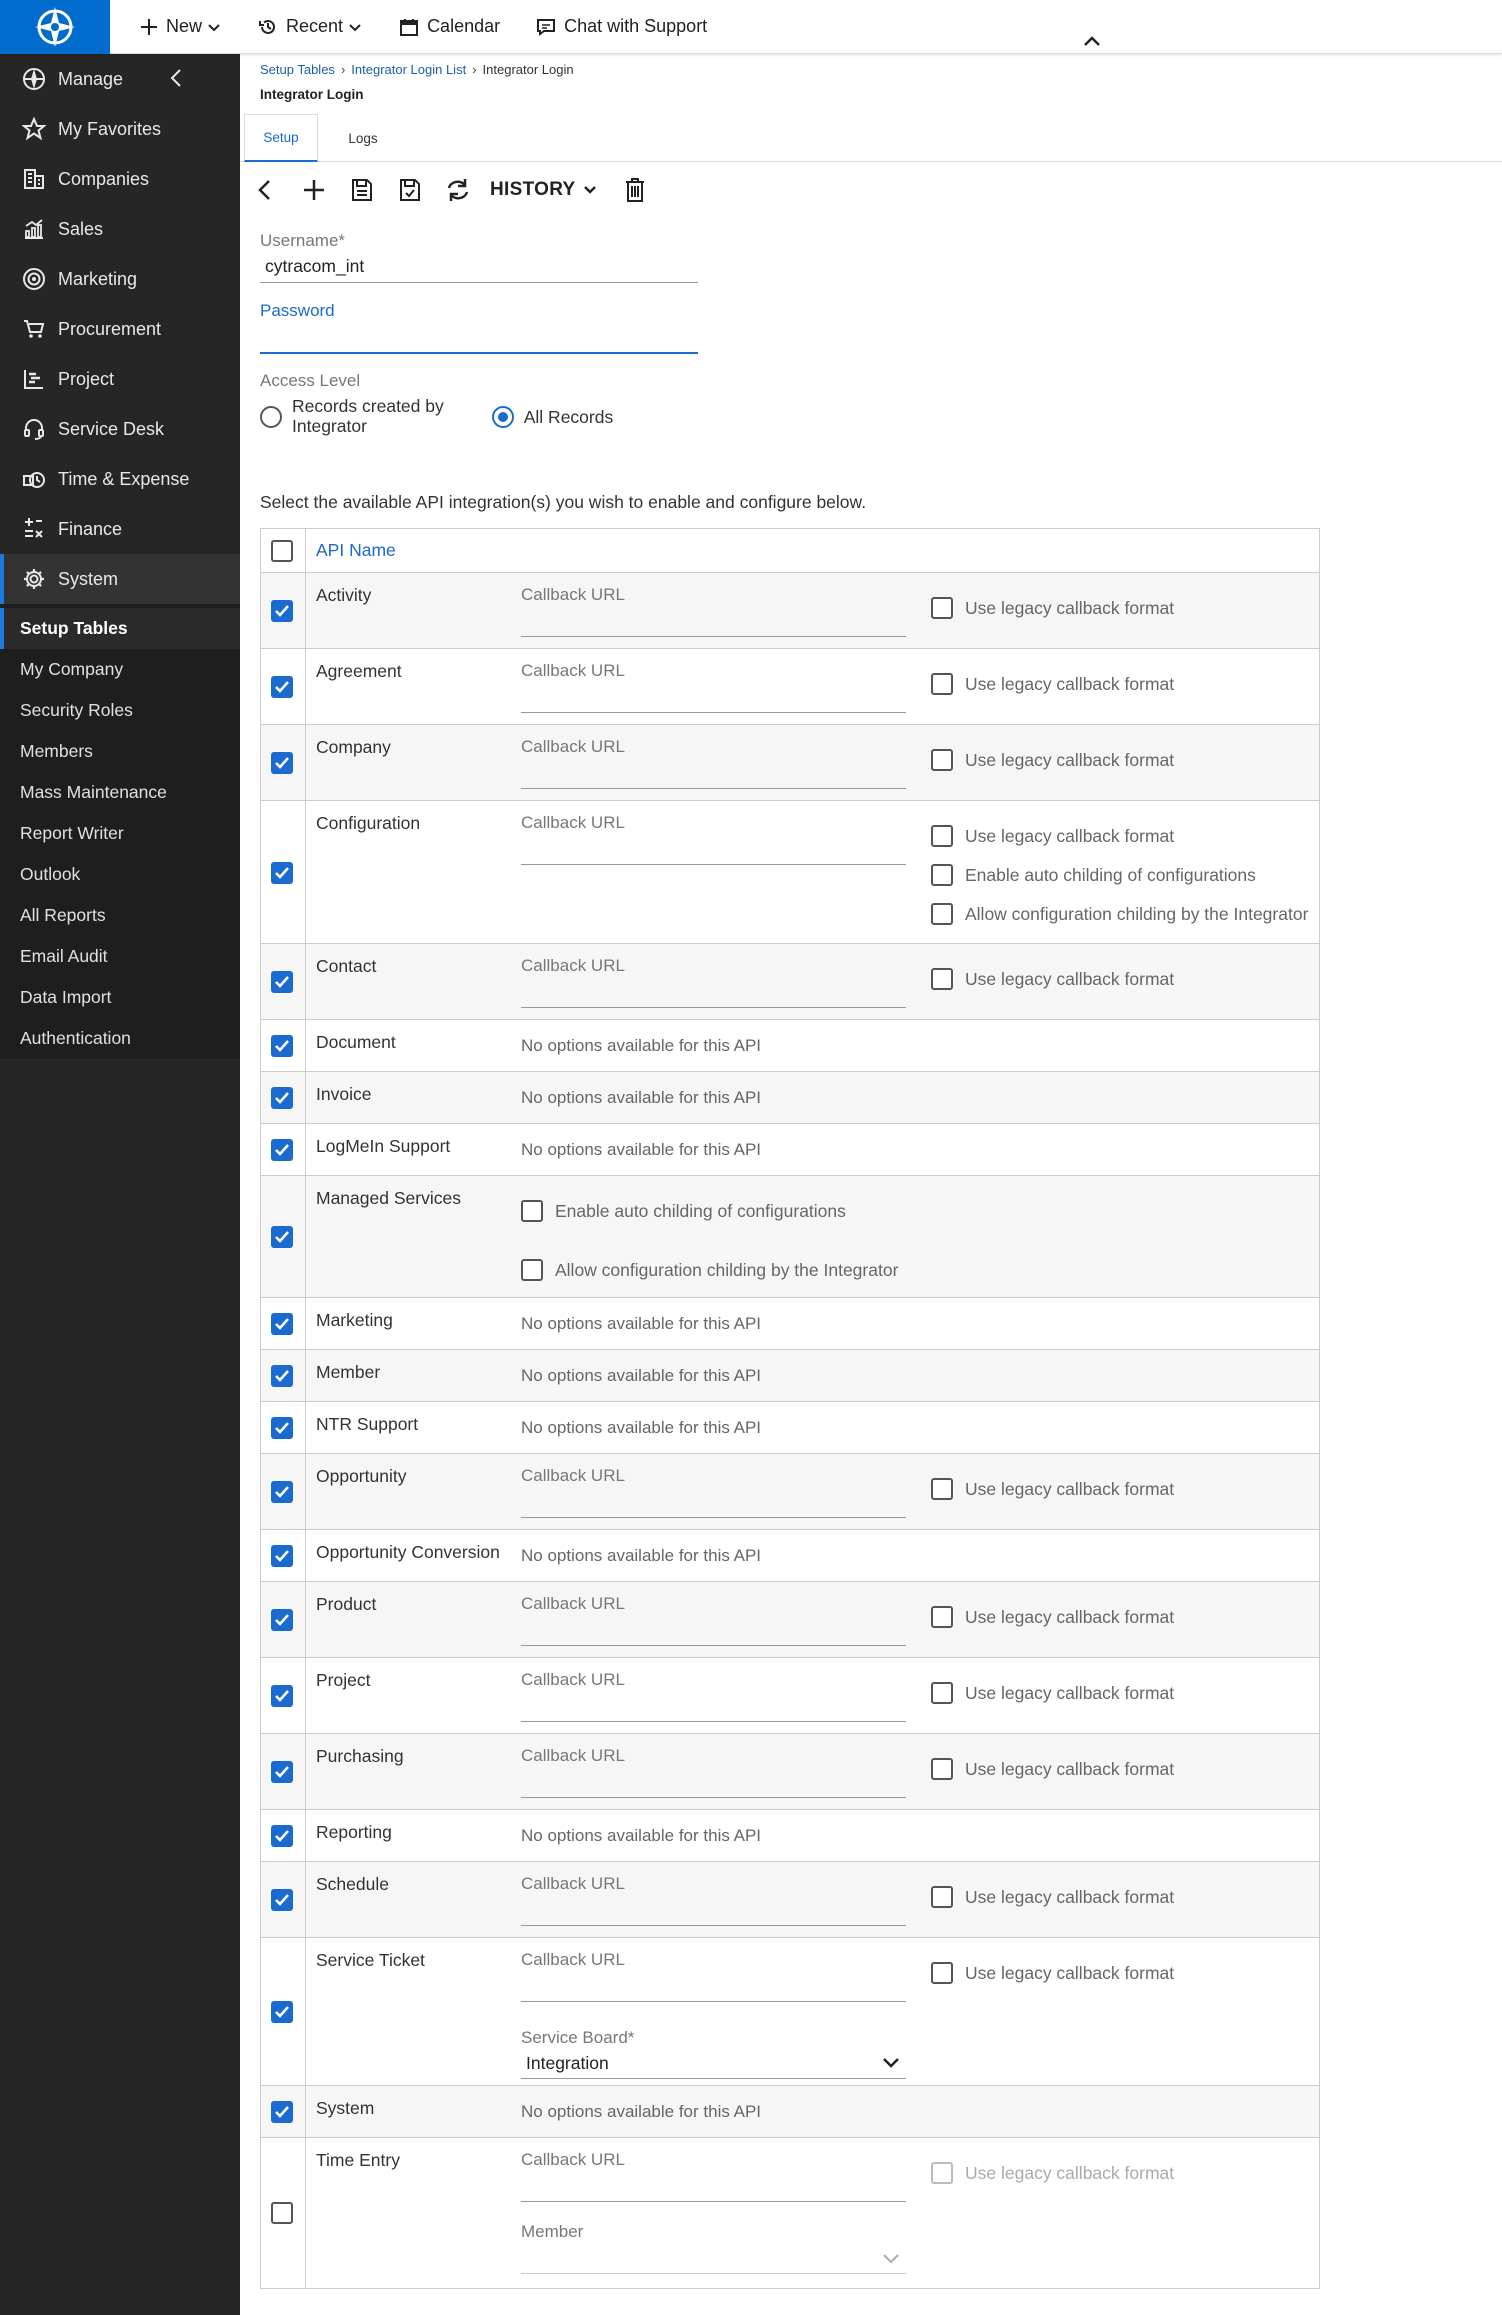 This screenshot has height=2315, width=1502. Describe the element at coordinates (297, 69) in the screenshot. I see `breadcrumb-setup-tables: Setup Tables` at that location.